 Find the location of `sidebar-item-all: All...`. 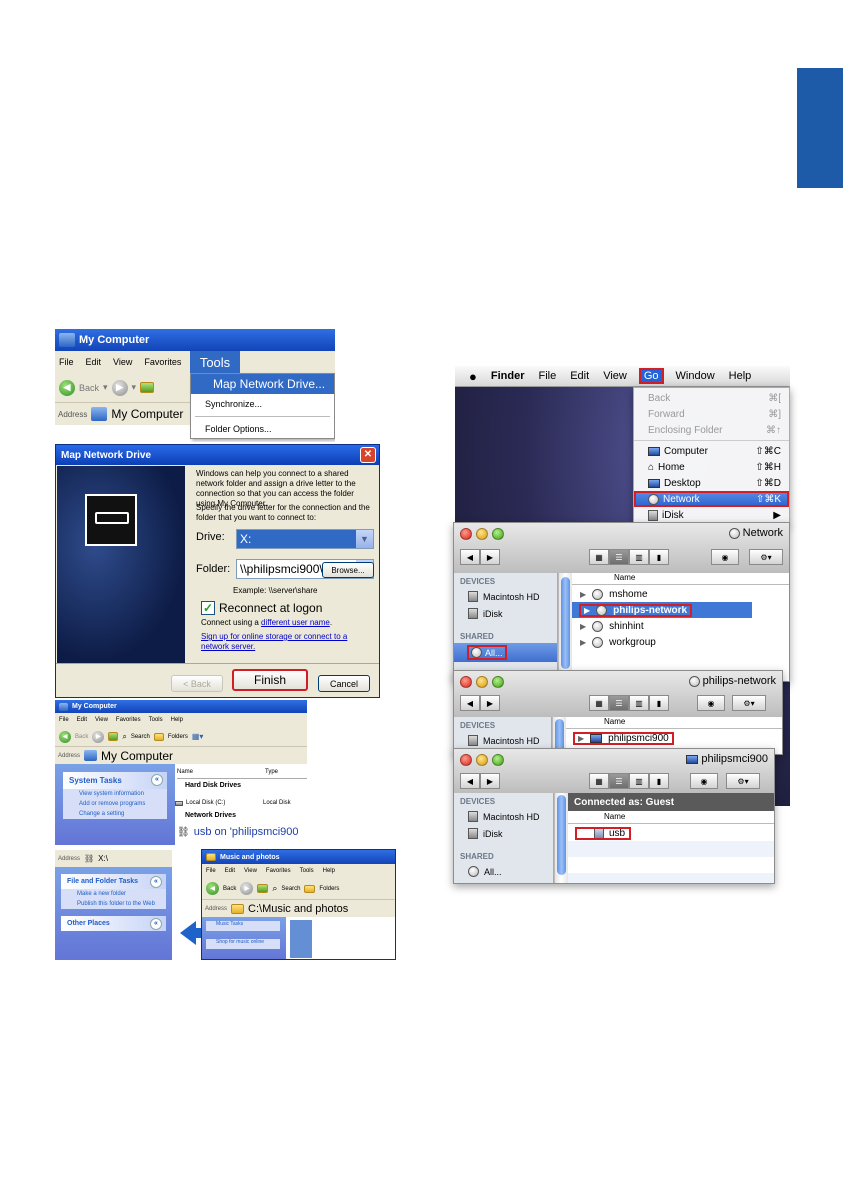

sidebar-item-all: All... is located at coordinates (503, 871).